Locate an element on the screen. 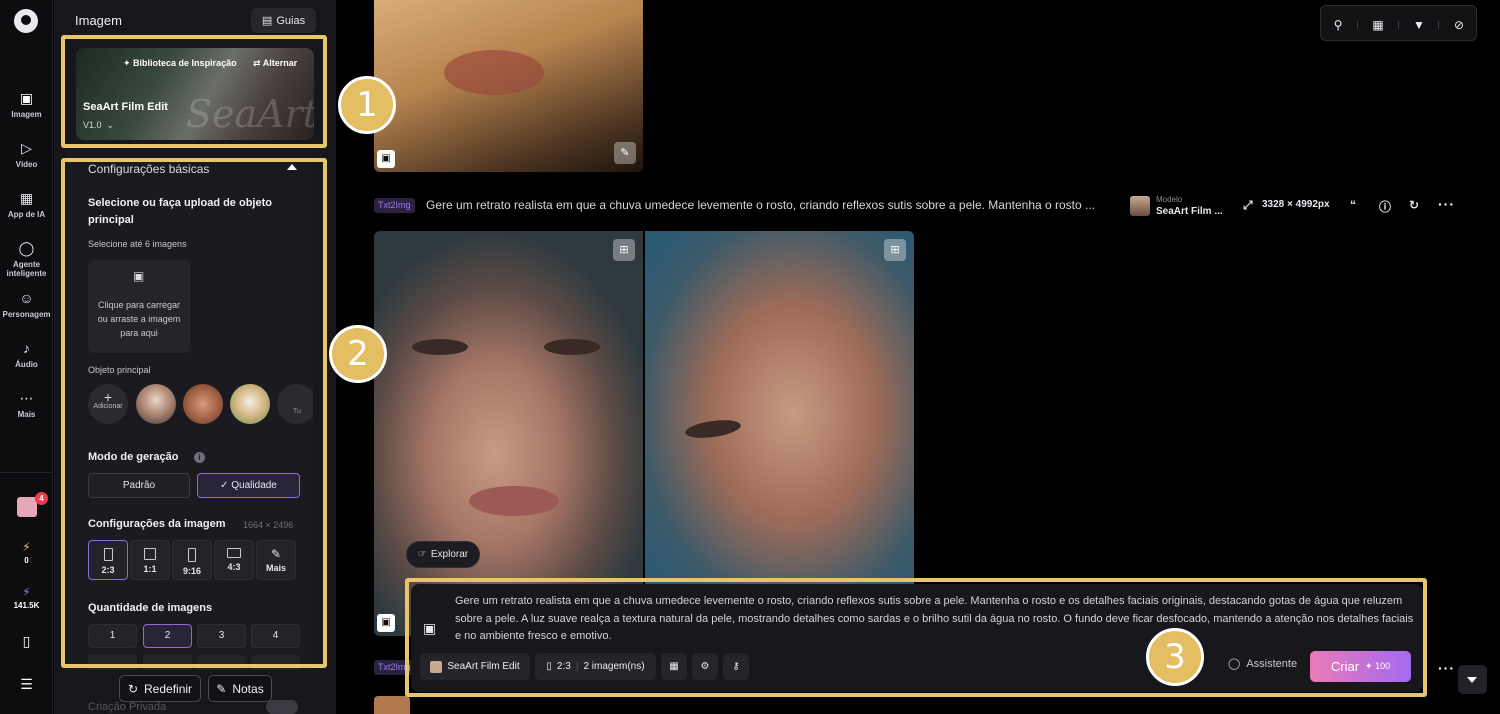  rail-item-more: ⋯ Mais is located at coordinates (26, 404).